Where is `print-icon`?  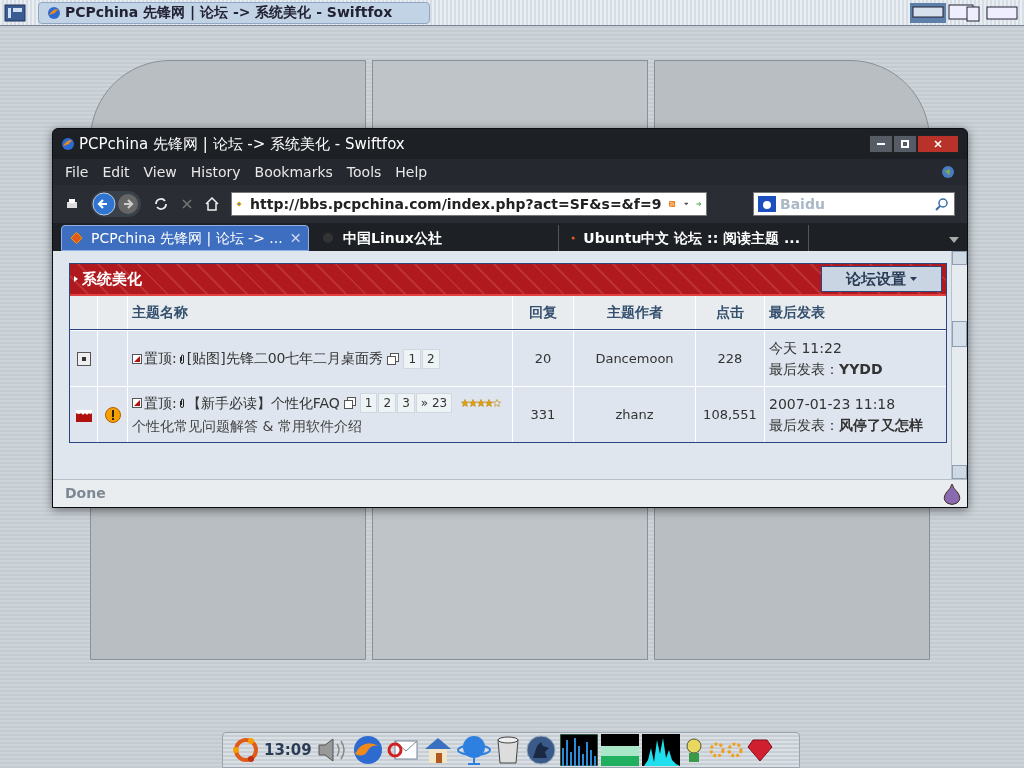 print-icon is located at coordinates (72, 204).